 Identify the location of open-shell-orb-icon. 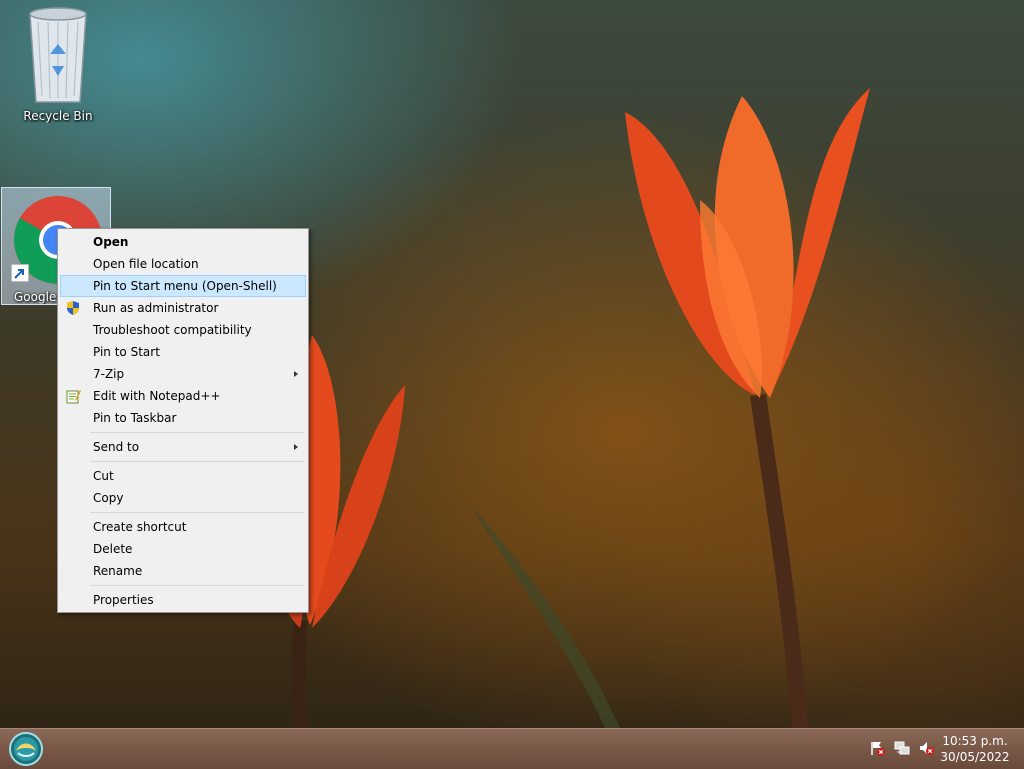
(26, 749).